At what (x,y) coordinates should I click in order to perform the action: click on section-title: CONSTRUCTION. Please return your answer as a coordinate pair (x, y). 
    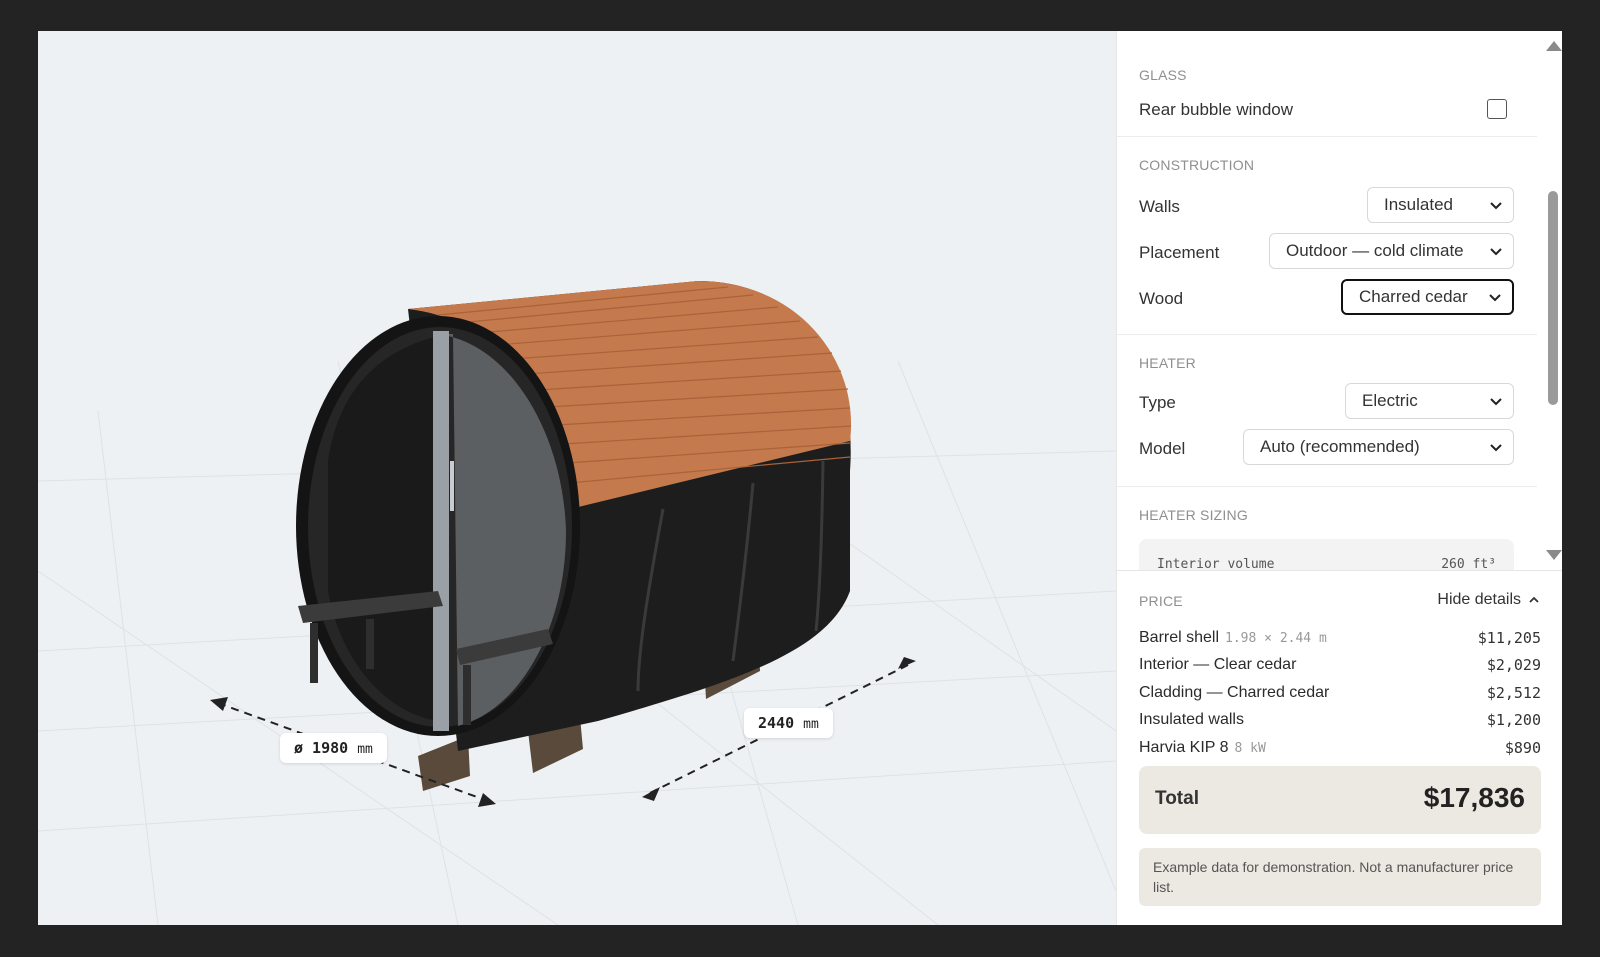
    Looking at the image, I should click on (1197, 165).